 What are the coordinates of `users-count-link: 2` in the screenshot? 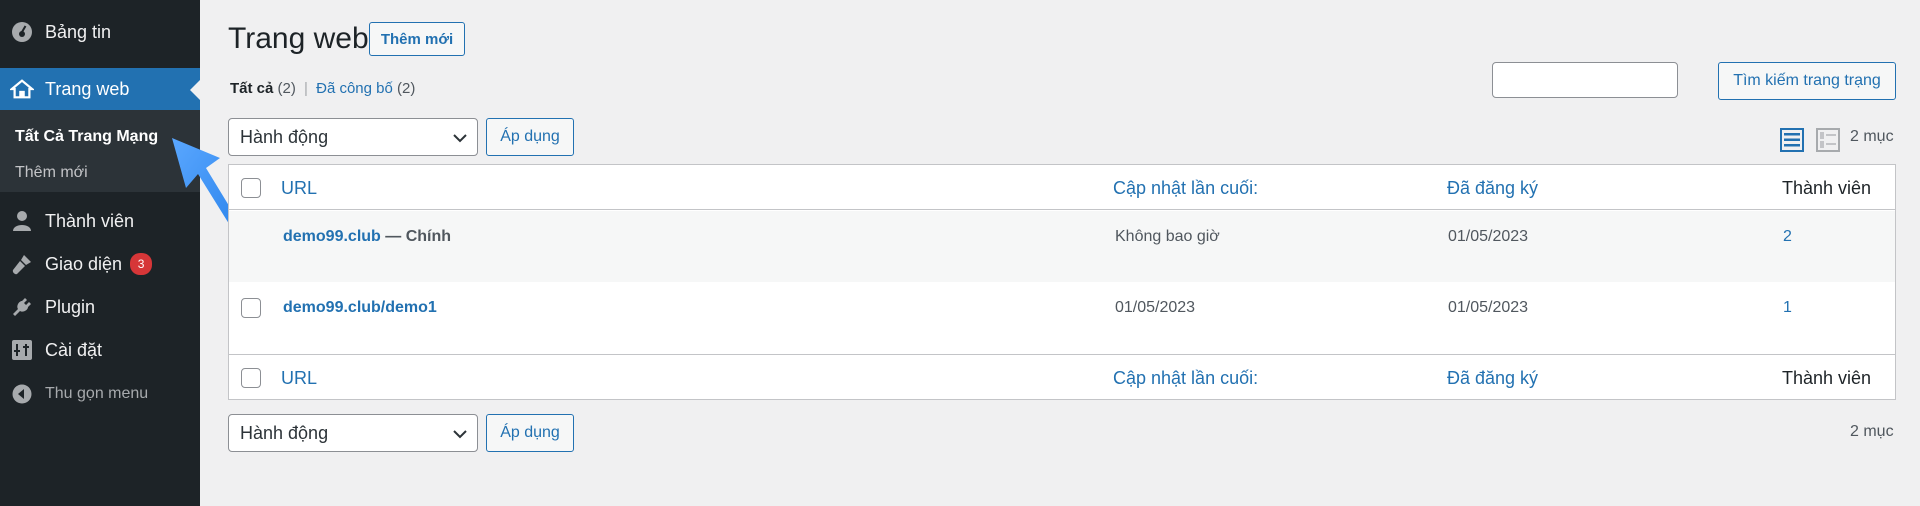 It's located at (1787, 237).